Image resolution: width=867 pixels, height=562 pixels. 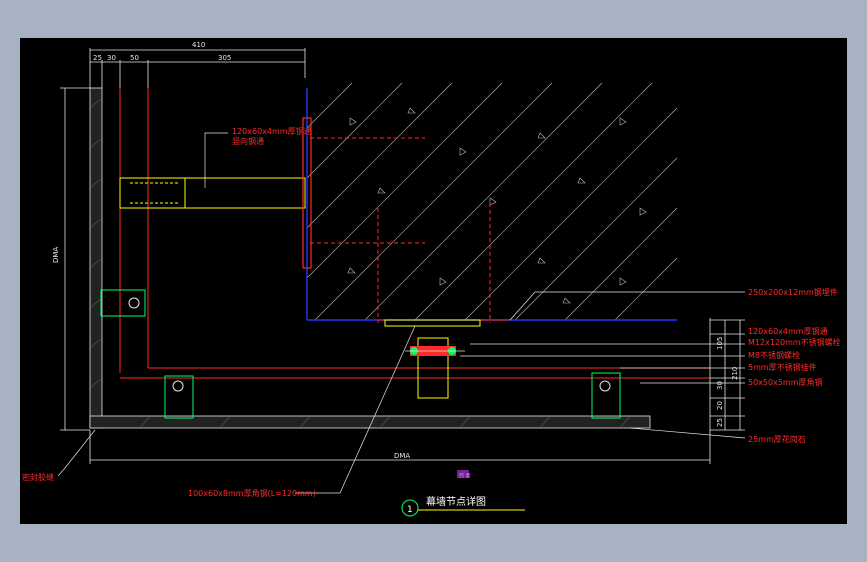 I want to click on dim-left: DMA, so click(x=56, y=255).